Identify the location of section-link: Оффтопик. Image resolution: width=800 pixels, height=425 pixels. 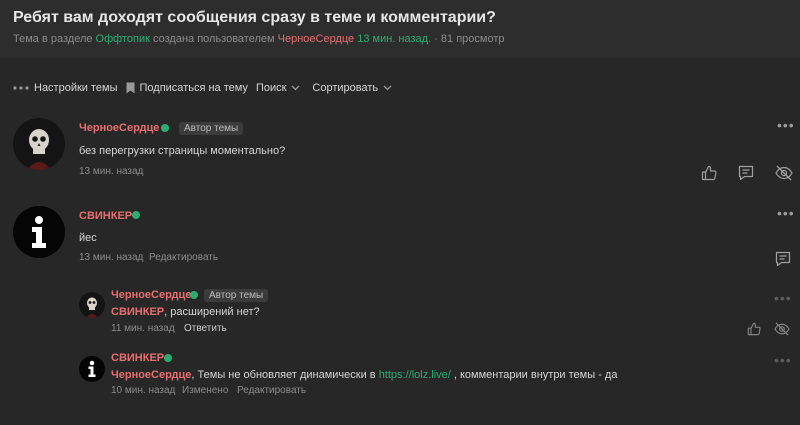
(123, 39).